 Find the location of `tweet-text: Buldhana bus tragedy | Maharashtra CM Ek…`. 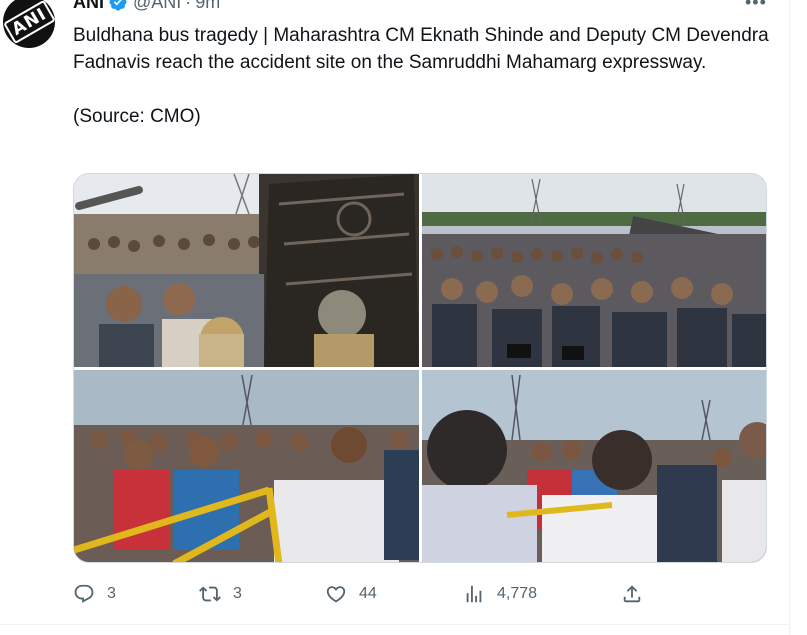

tweet-text: Buldhana bus tragedy | Maharashtra CM Ek… is located at coordinates (421, 76).